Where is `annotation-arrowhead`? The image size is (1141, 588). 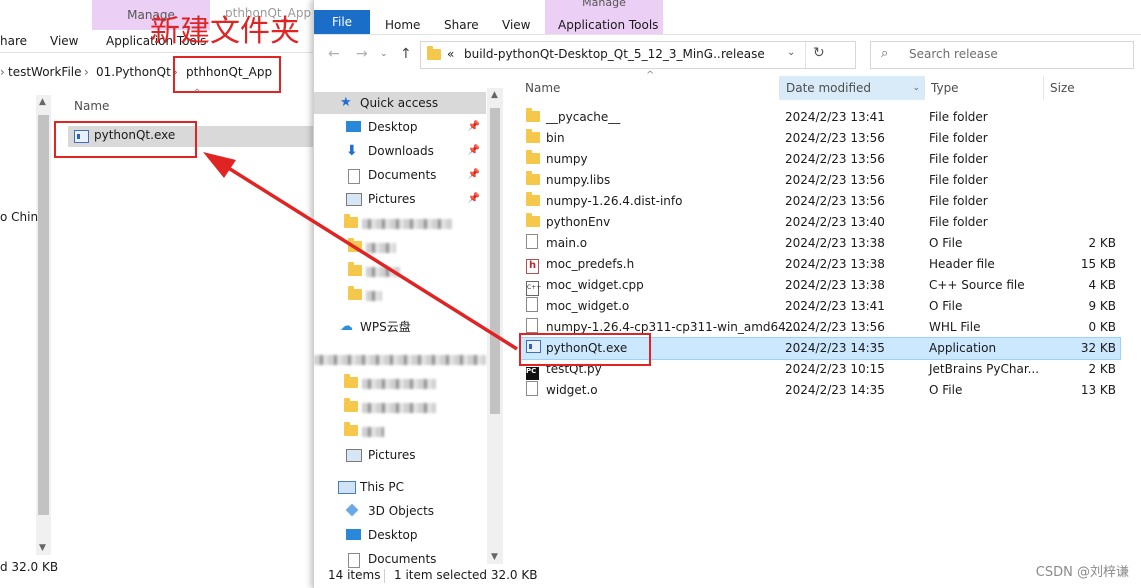 annotation-arrowhead is located at coordinates (219, 165).